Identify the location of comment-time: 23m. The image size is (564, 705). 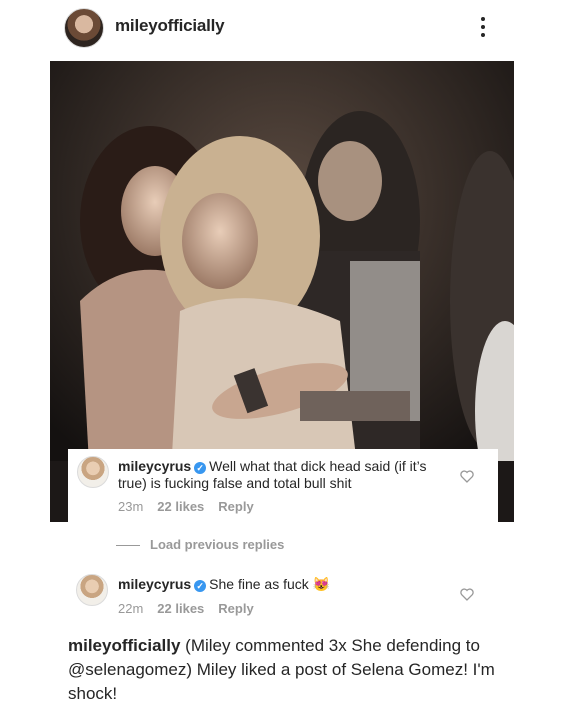
(131, 506).